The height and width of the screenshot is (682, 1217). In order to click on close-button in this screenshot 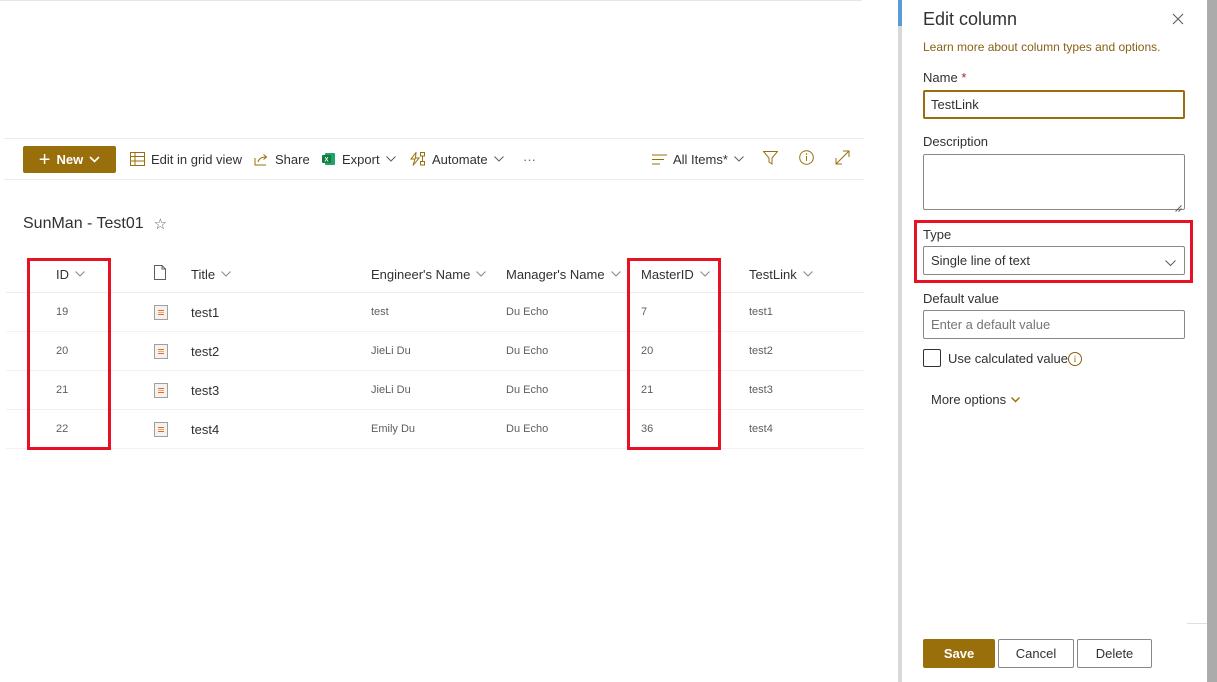, I will do `click(1180, 20)`.